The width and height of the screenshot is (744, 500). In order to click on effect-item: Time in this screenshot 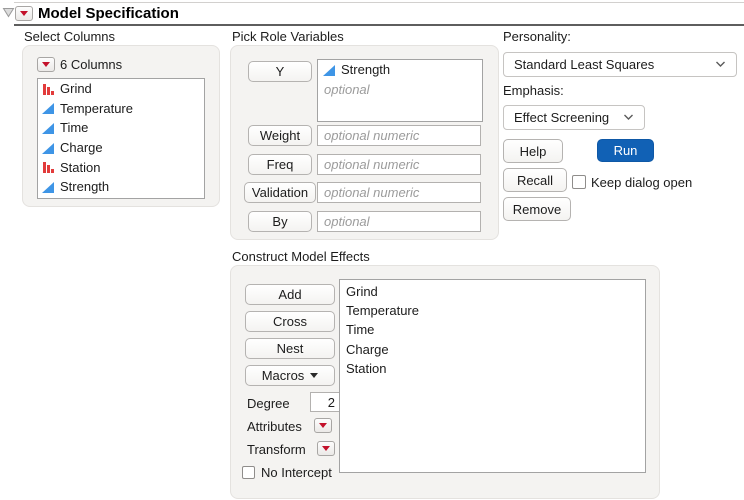, I will do `click(492, 329)`.